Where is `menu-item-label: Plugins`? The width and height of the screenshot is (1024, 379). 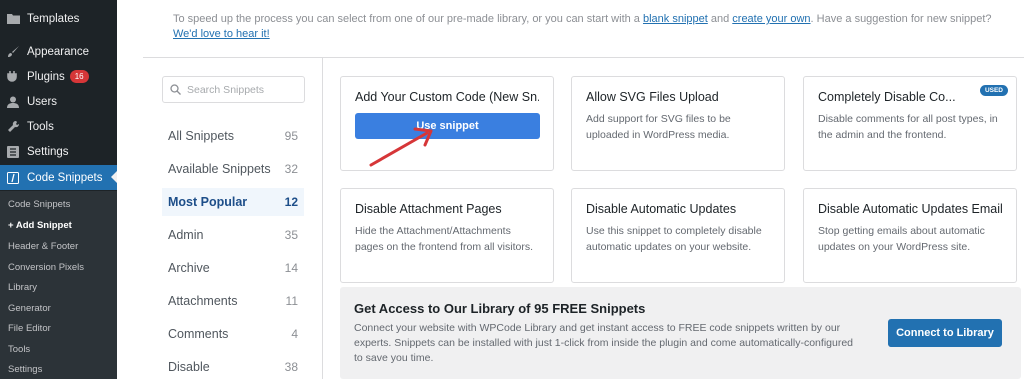 menu-item-label: Plugins is located at coordinates (46, 76).